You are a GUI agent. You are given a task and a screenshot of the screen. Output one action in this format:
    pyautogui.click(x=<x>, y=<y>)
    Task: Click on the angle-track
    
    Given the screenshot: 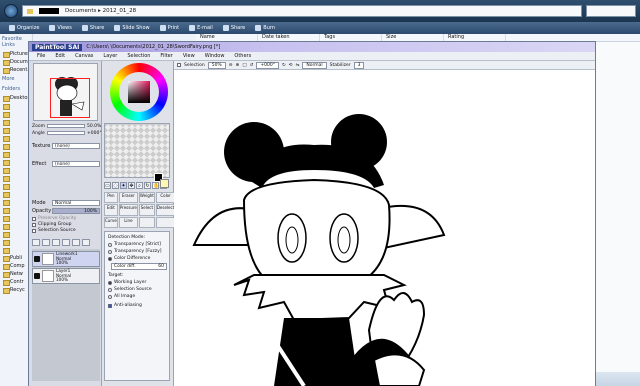 What is the action you would take?
    pyautogui.click(x=65, y=133)
    